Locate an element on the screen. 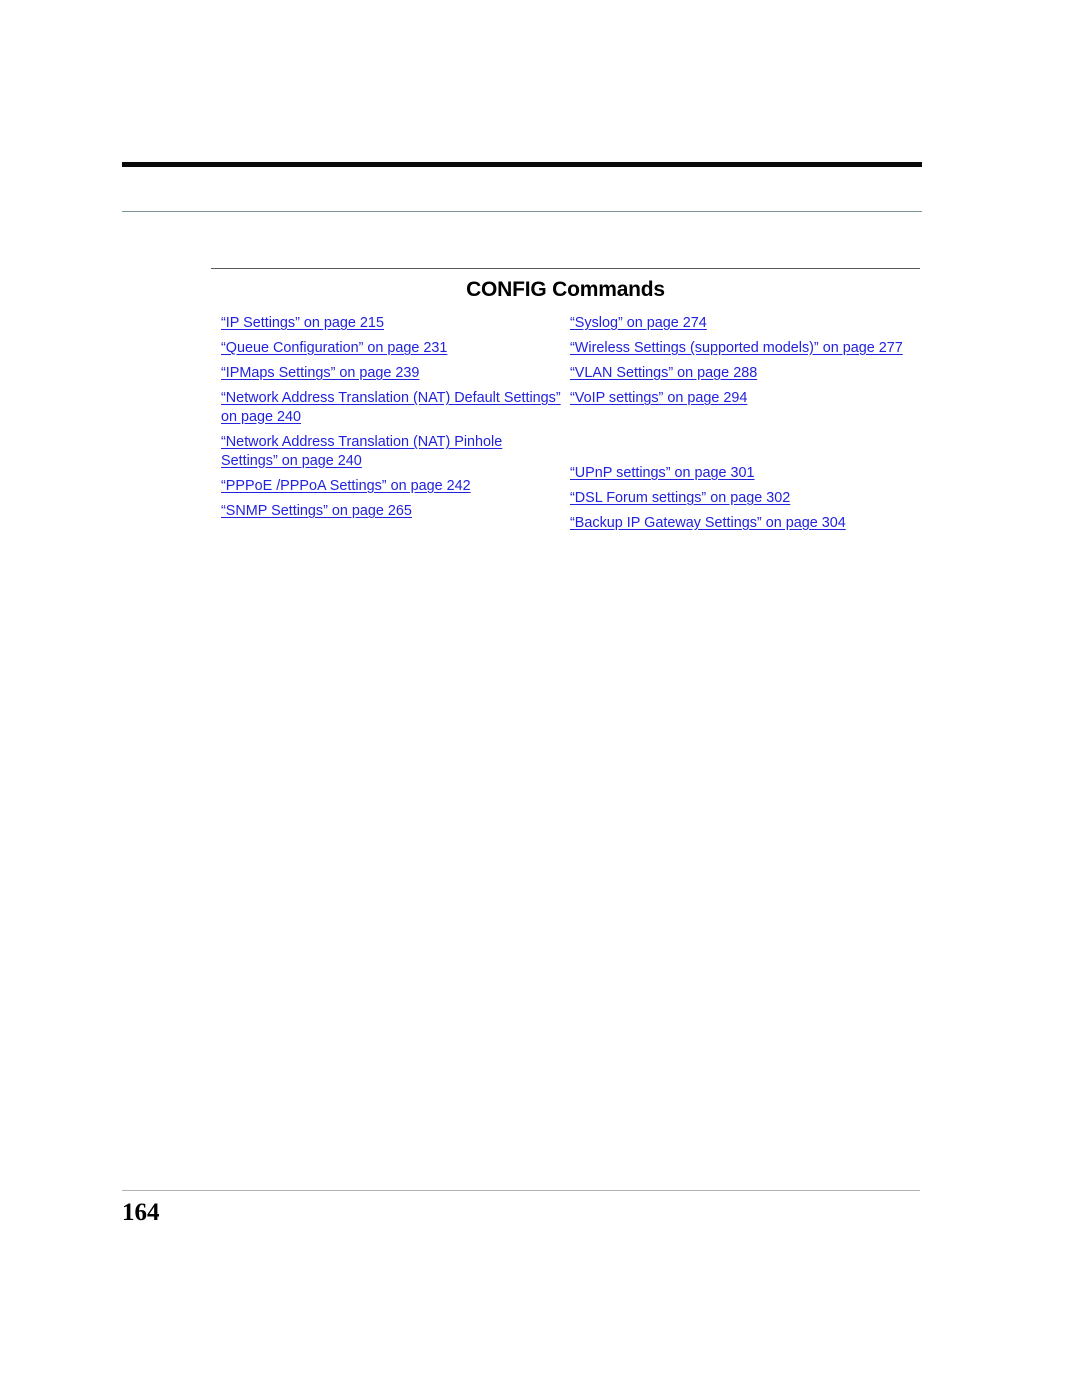 This screenshot has width=1080, height=1397. page-number: 164 is located at coordinates (141, 1212).